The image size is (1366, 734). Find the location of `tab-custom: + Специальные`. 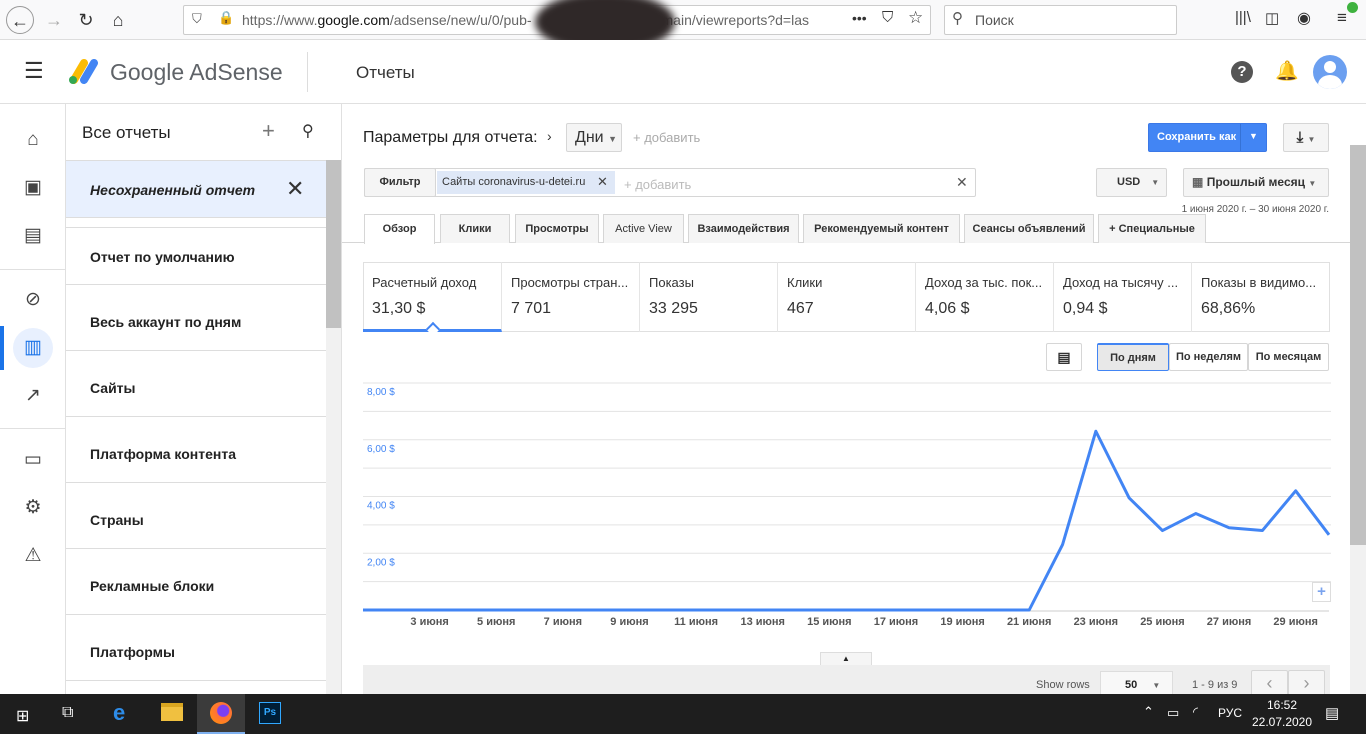

tab-custom: + Специальные is located at coordinates (1152, 228).